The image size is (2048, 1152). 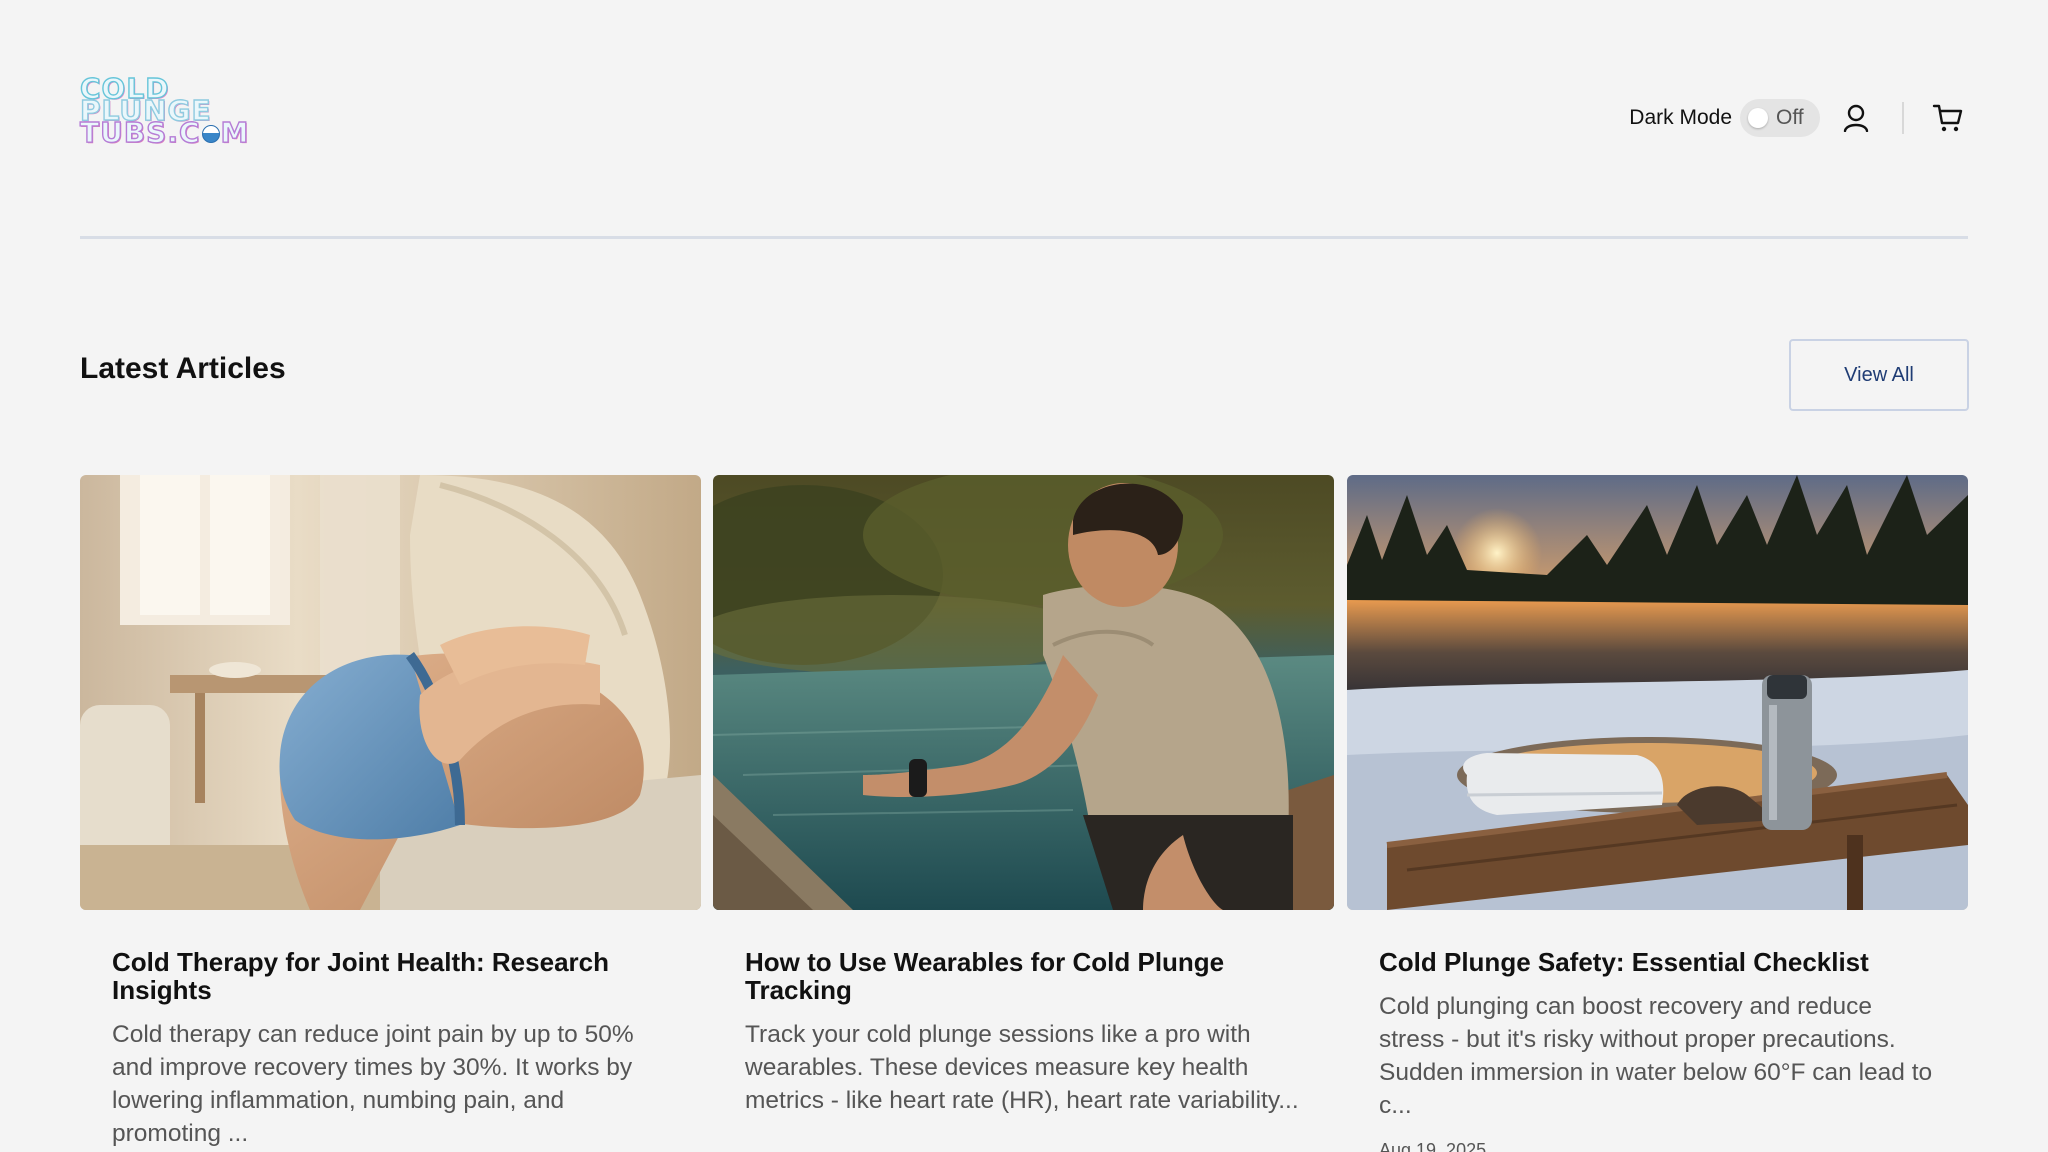 I want to click on article-title: Cold Plunge Safety: Essential Checklist, so click(x=1657, y=962).